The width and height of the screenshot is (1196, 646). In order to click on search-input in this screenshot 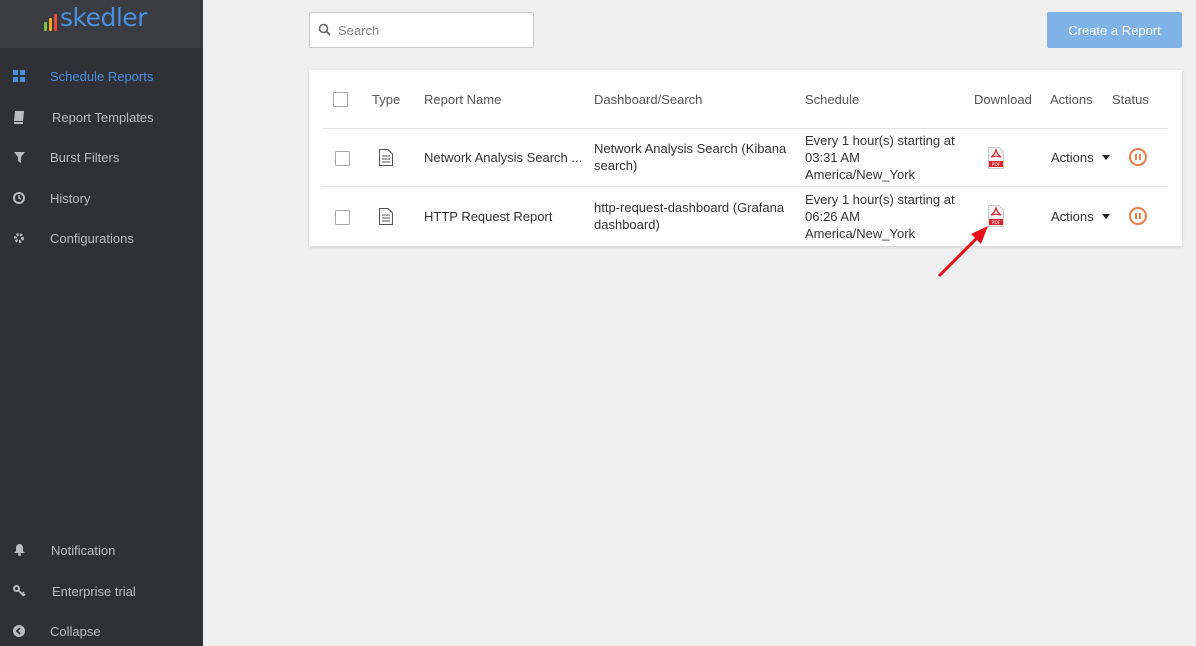, I will do `click(433, 30)`.